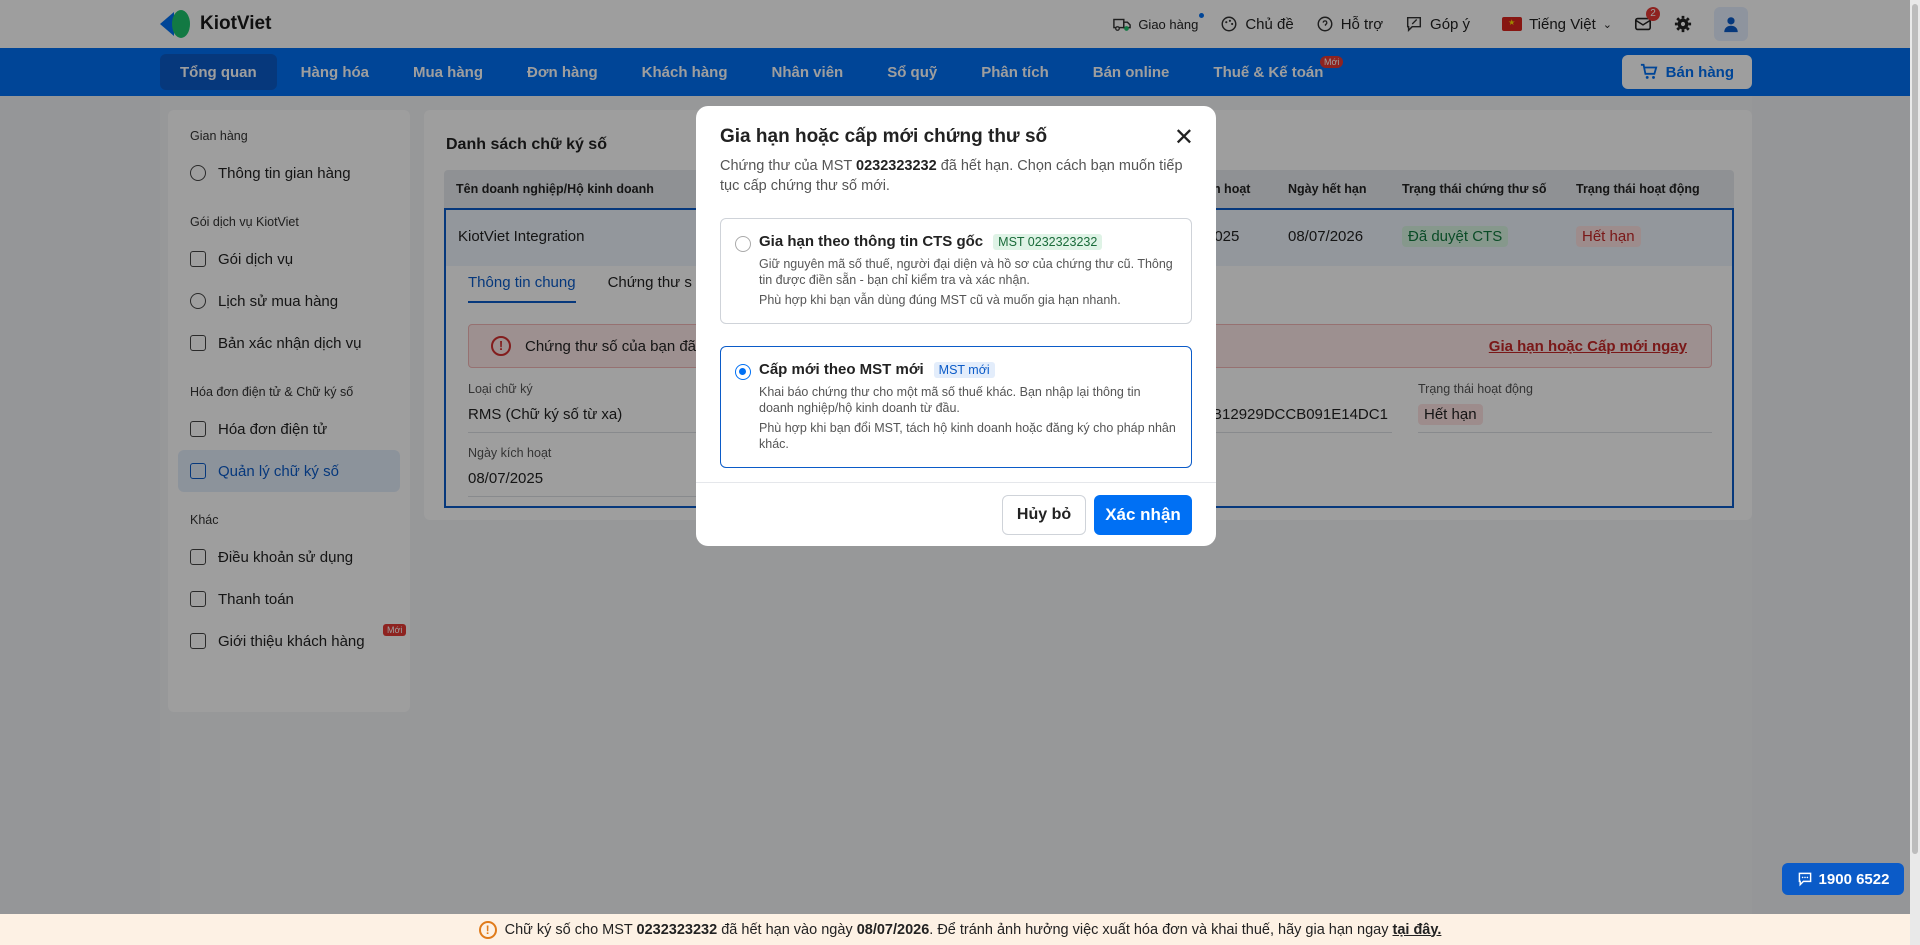 The width and height of the screenshot is (1920, 945). I want to click on hotline-number: 1900 6522, so click(1854, 879).